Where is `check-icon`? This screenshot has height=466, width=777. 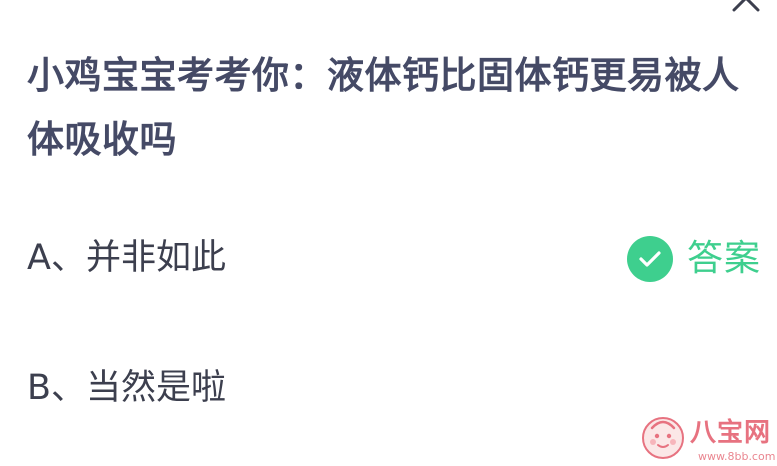 check-icon is located at coordinates (650, 259).